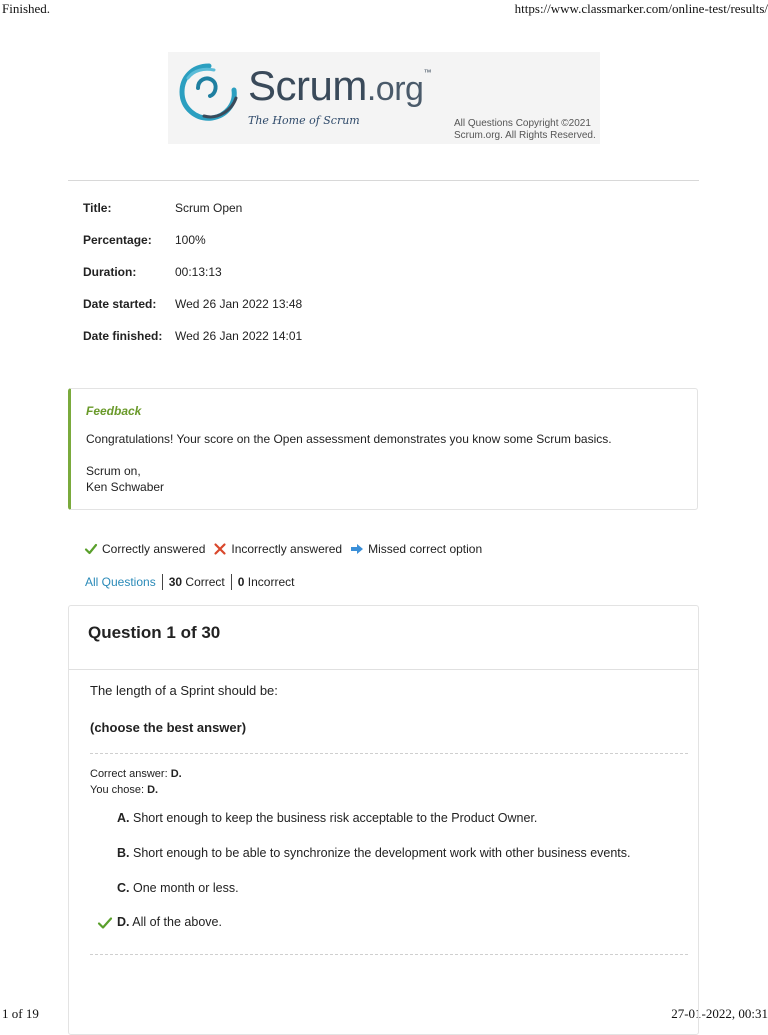 The image size is (768, 1035). I want to click on scrum-logo-mark-icon, so click(208, 92).